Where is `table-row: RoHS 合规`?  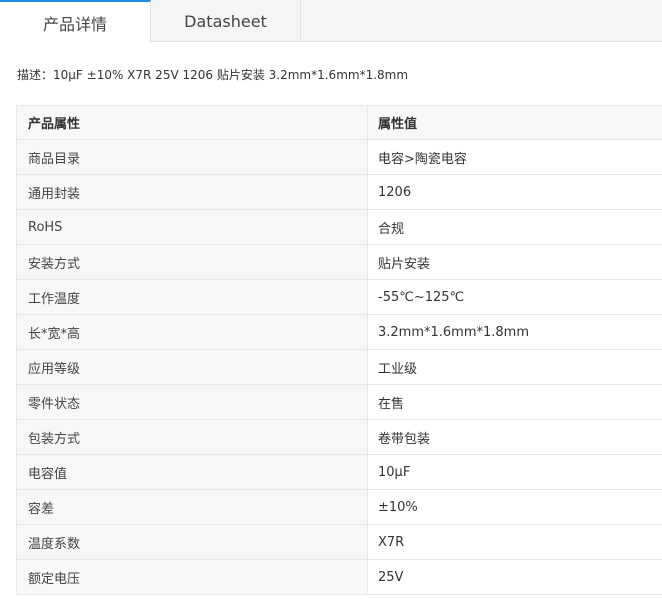
table-row: RoHS 合规 is located at coordinates (339, 227).